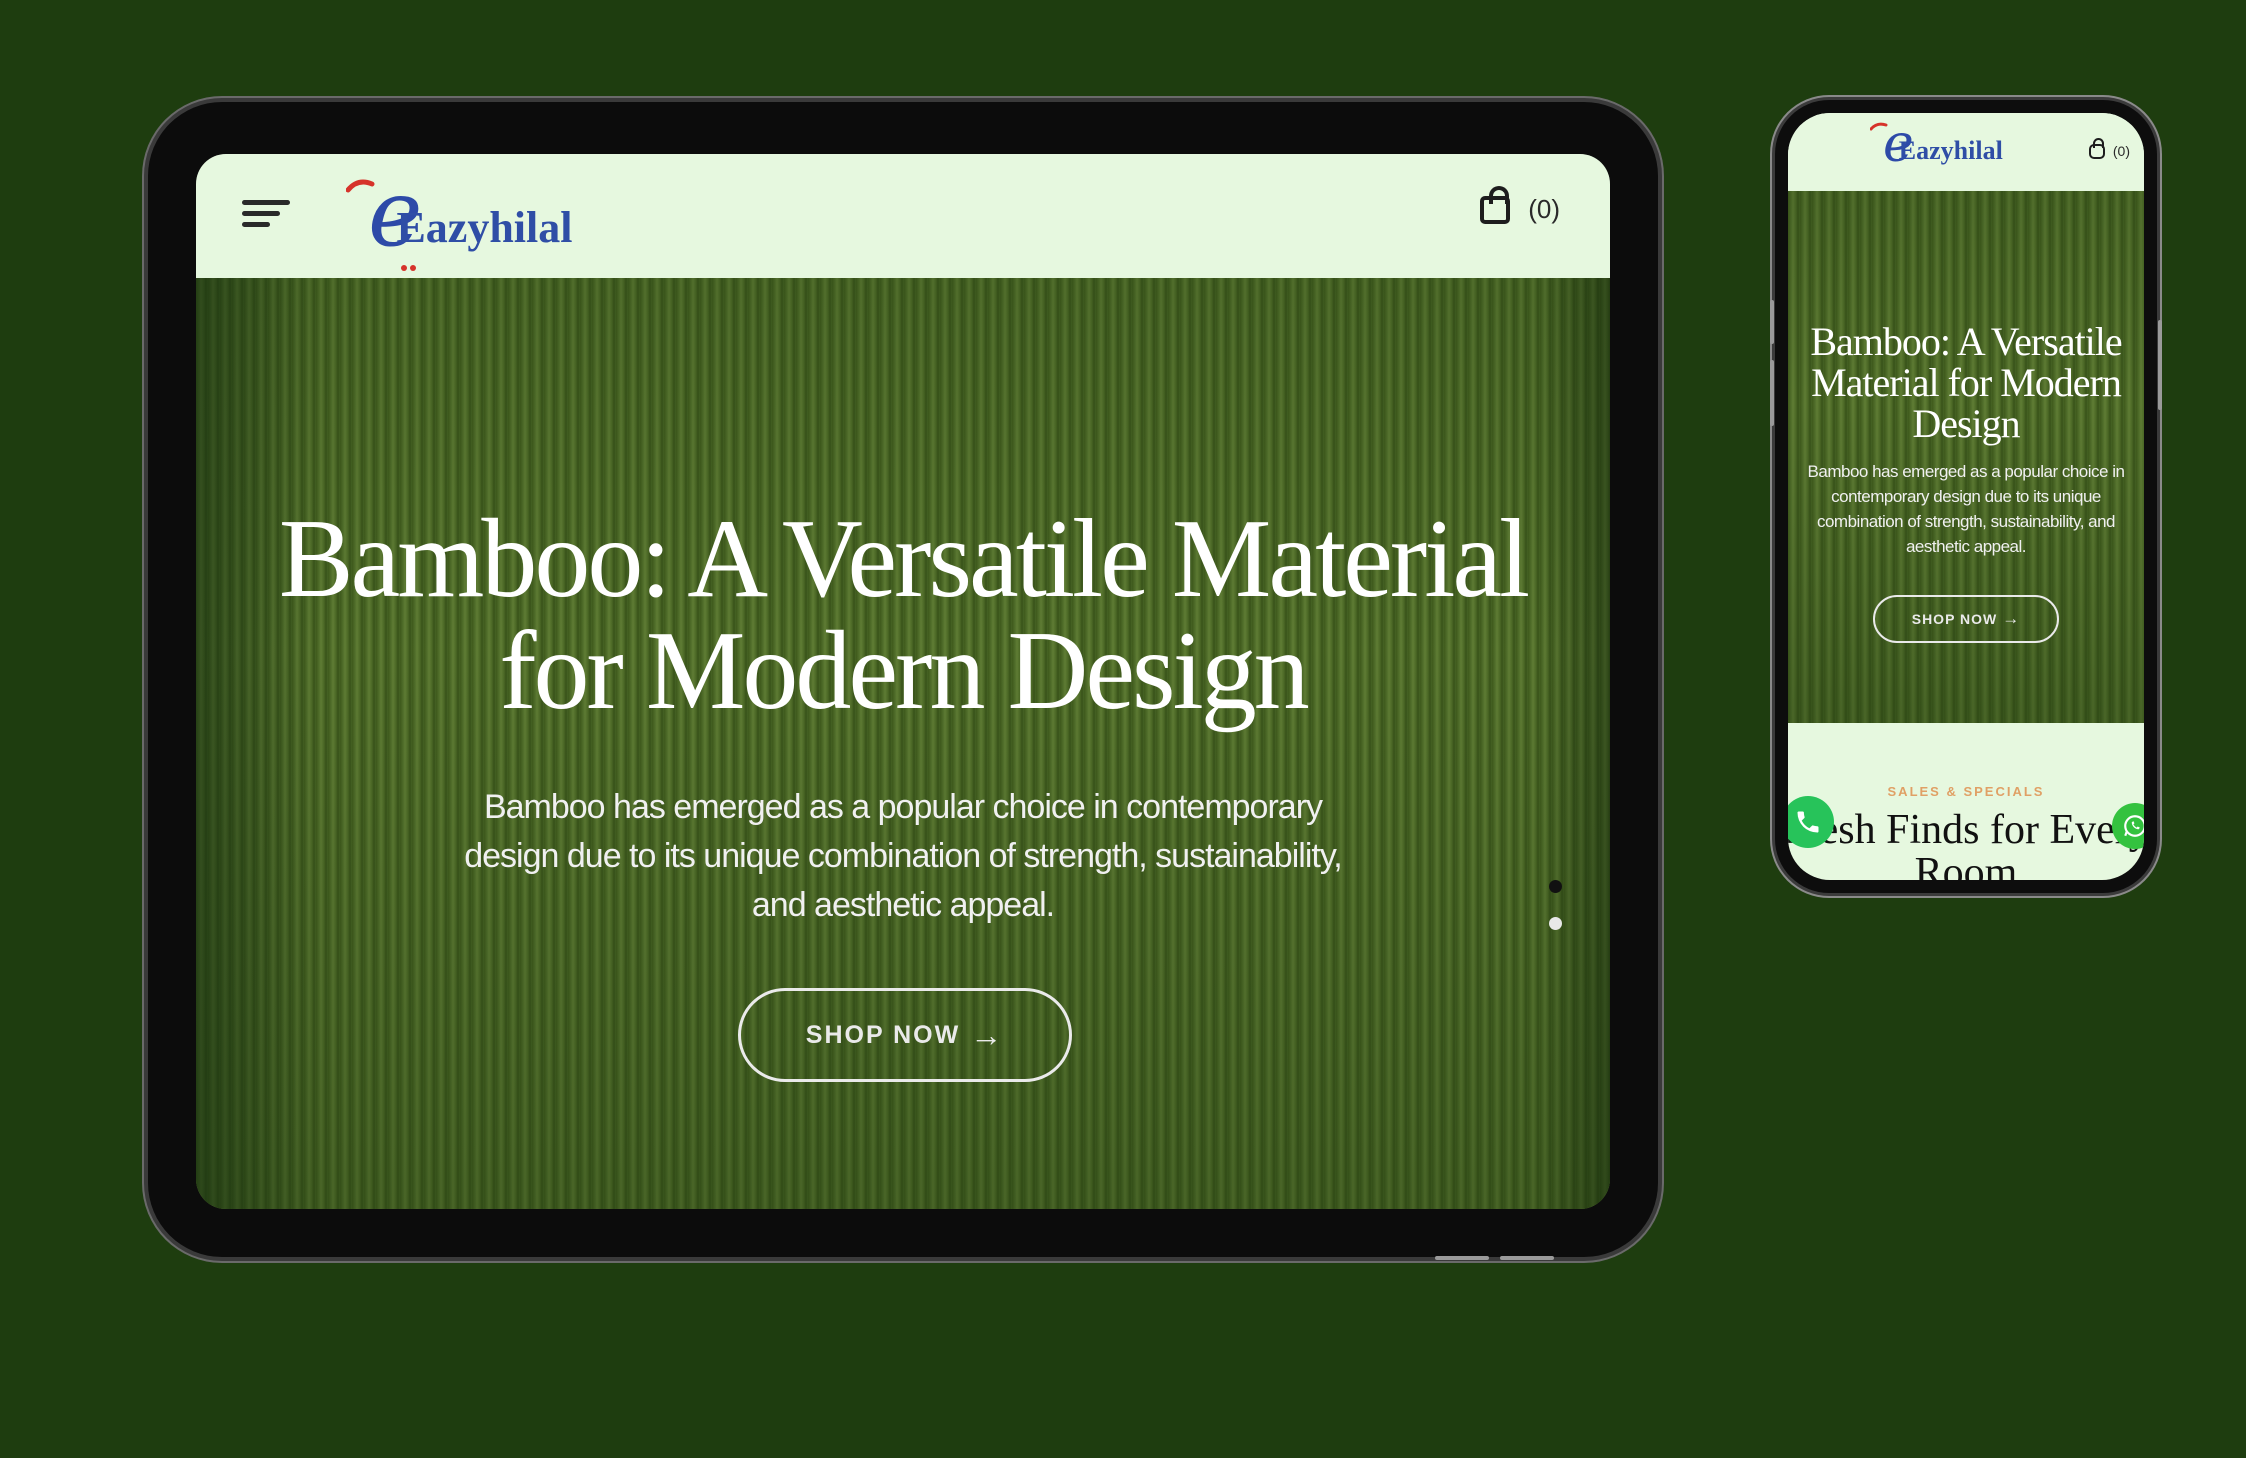 Image resolution: width=2246 pixels, height=1458 pixels. I want to click on mobile-cart-button: (0), so click(2109, 148).